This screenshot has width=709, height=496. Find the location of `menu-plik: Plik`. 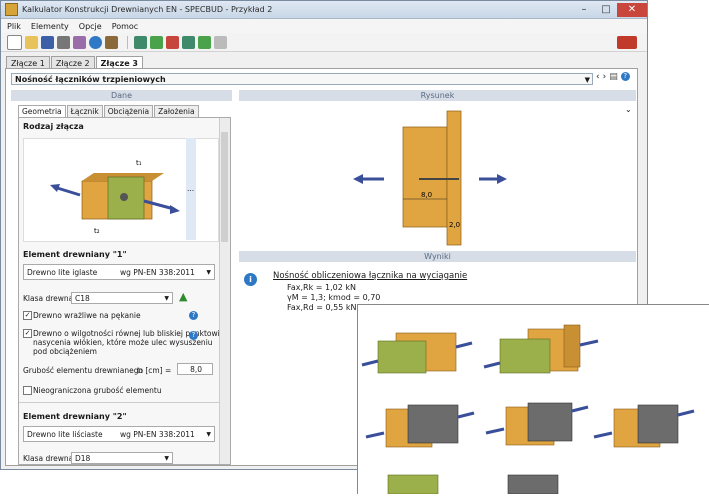

menu-plik: Plik is located at coordinates (14, 26).